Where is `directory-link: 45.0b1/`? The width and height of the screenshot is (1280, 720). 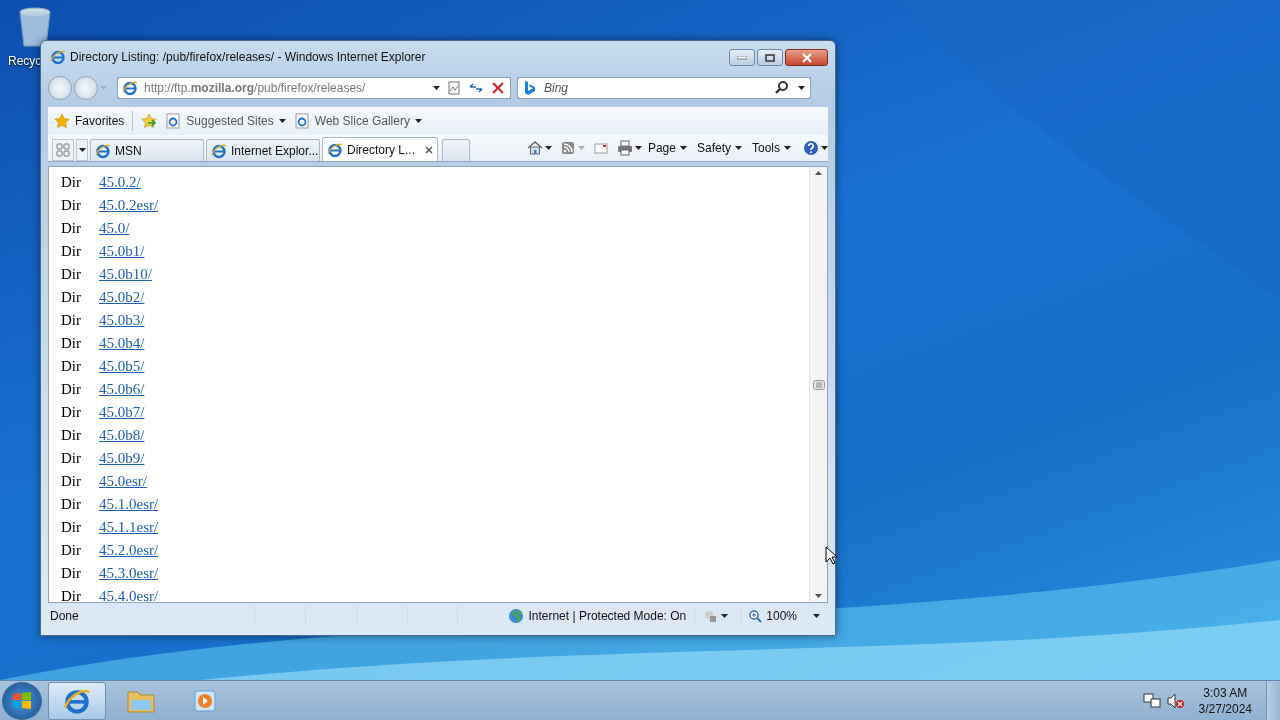 directory-link: 45.0b1/ is located at coordinates (122, 251).